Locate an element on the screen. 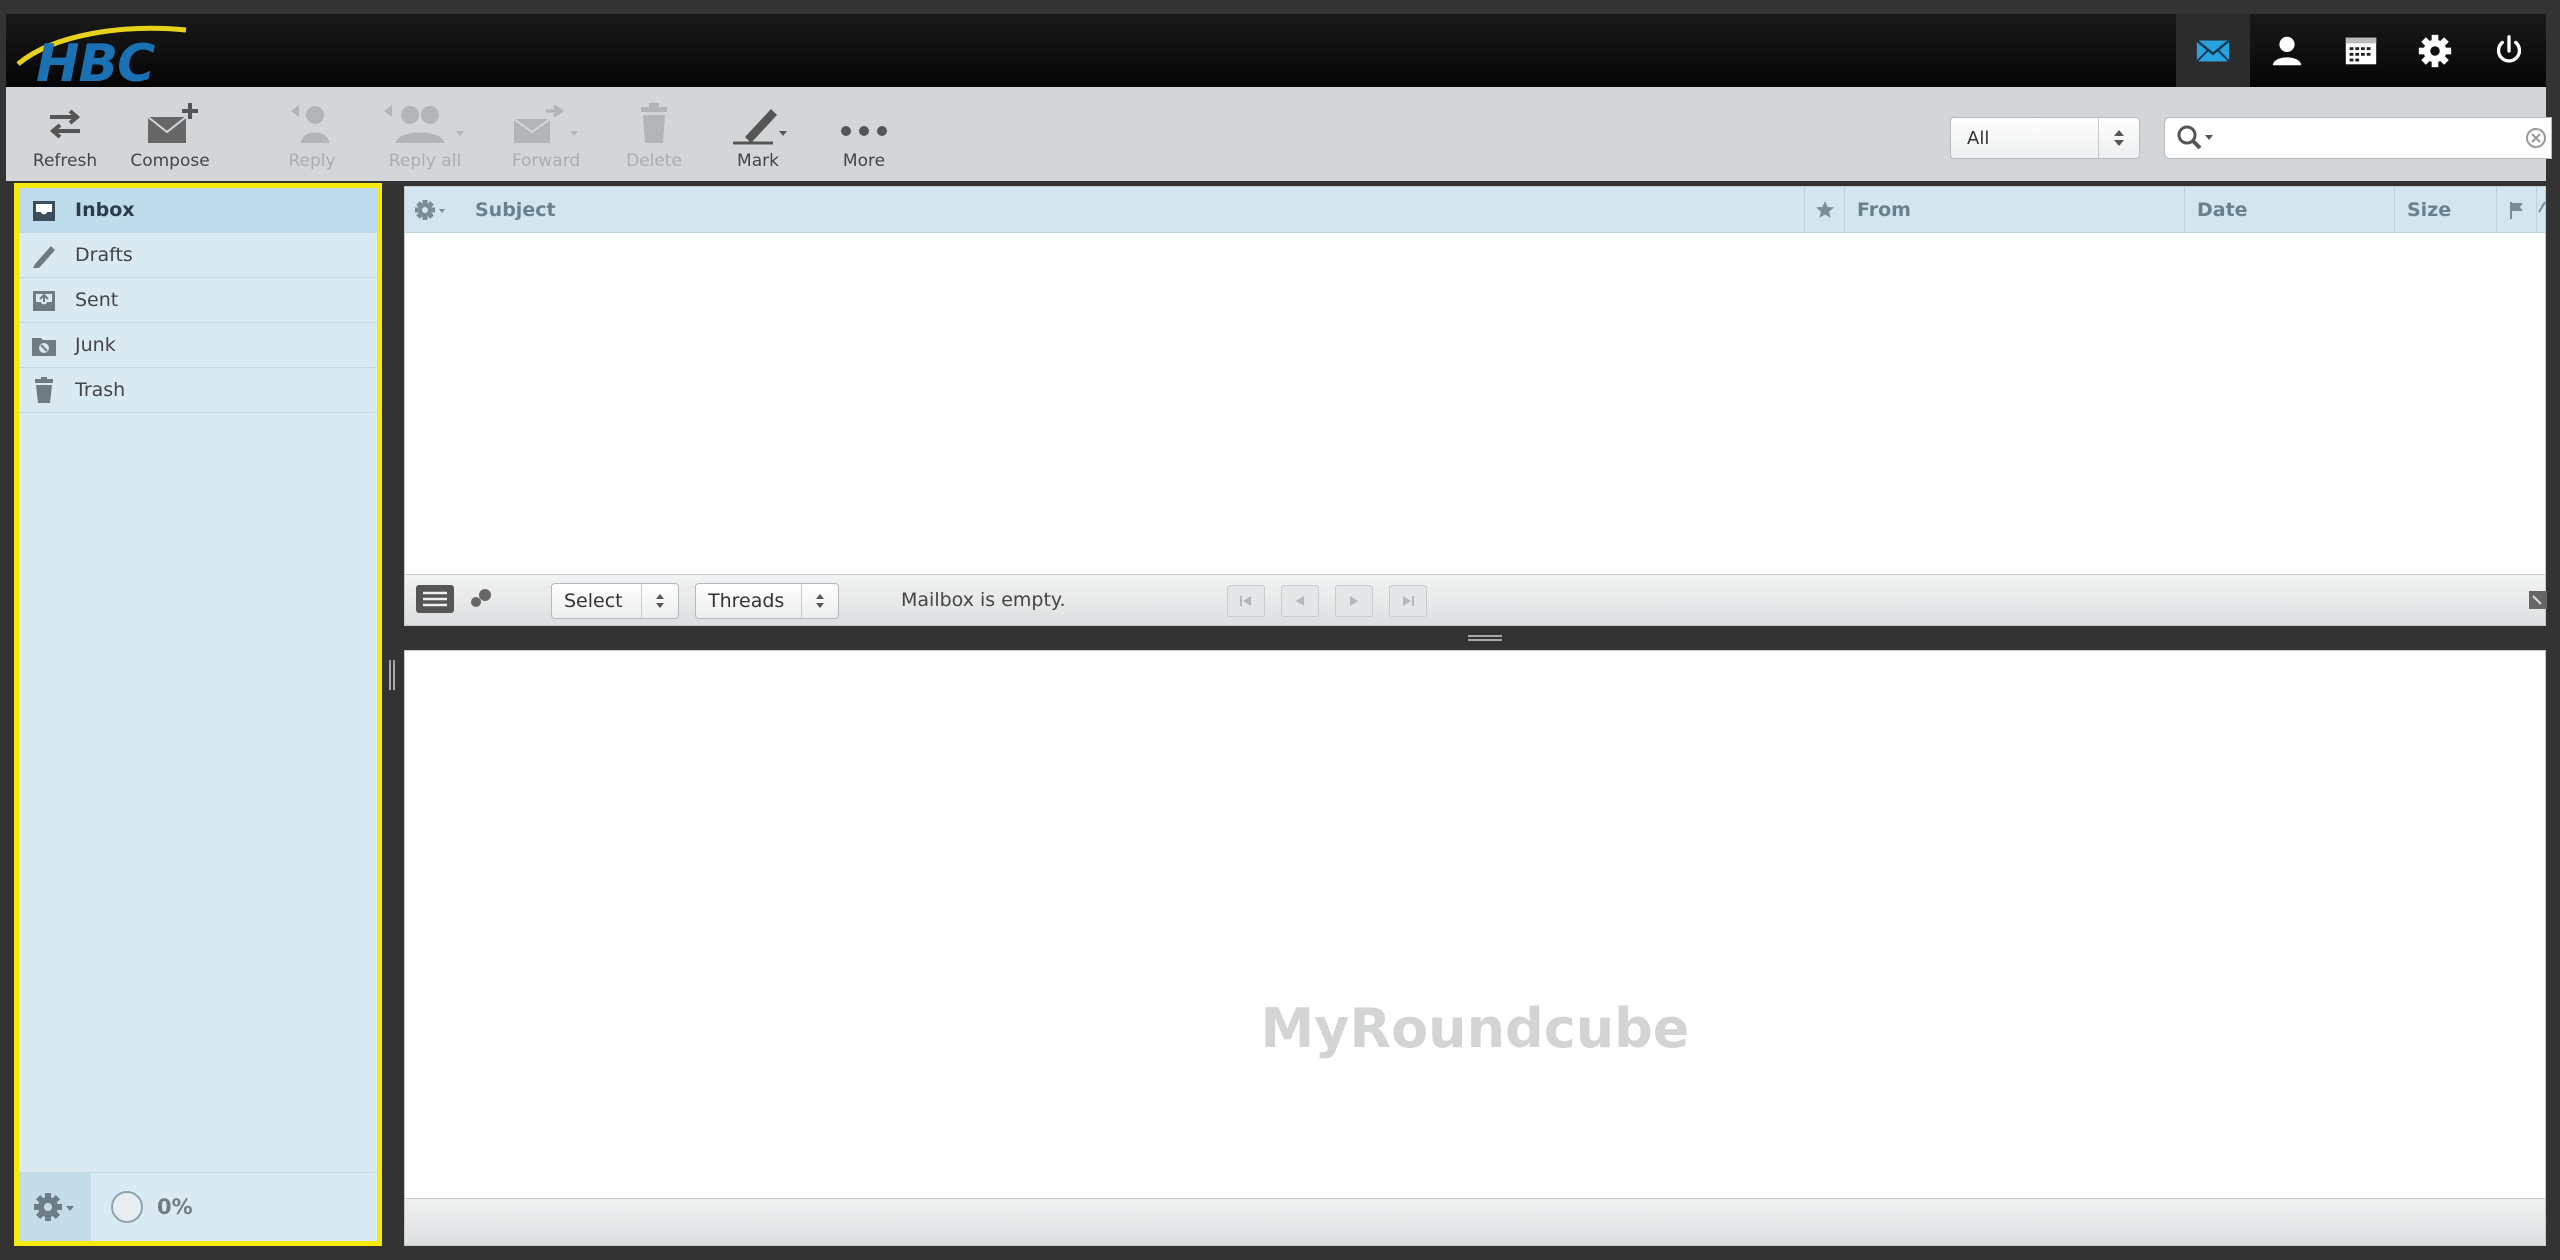  folder-actions-button is located at coordinates (55, 1207).